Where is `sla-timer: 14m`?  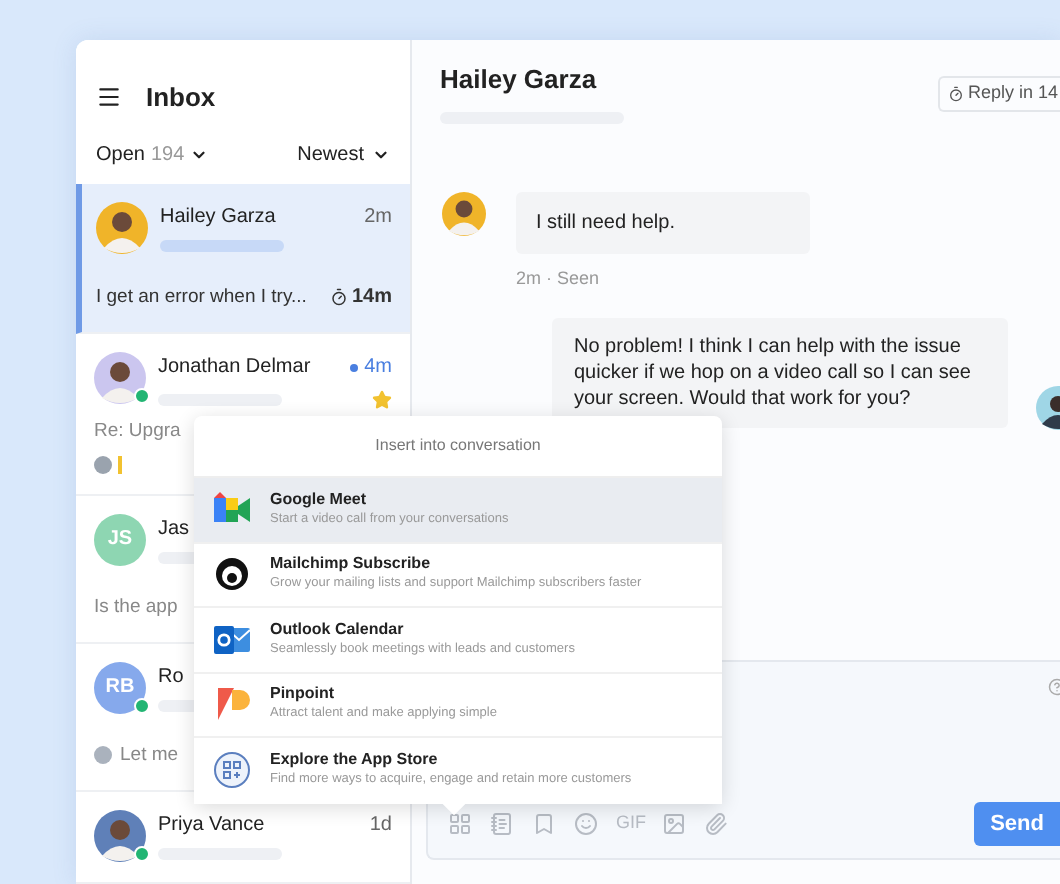 sla-timer: 14m is located at coordinates (371, 298).